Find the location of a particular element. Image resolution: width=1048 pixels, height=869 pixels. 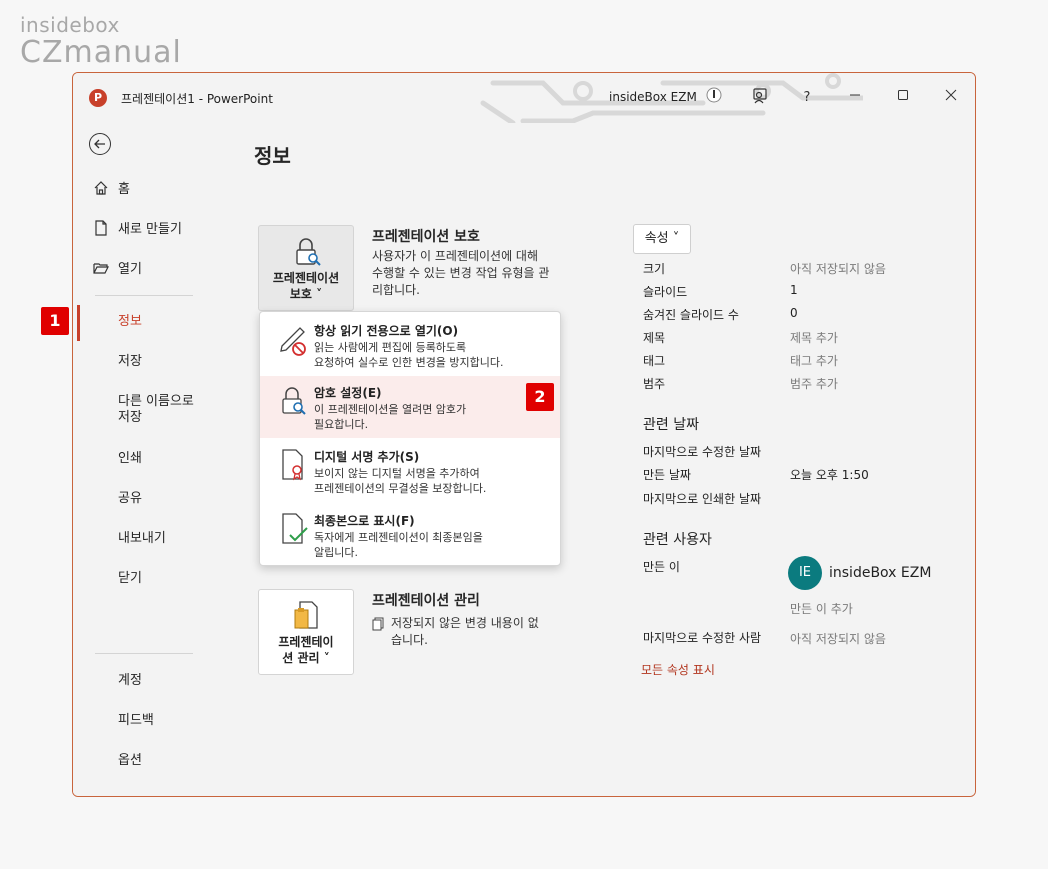

prop-label-last-modified-by: 마지막으로 수정한 사람 is located at coordinates (702, 638).